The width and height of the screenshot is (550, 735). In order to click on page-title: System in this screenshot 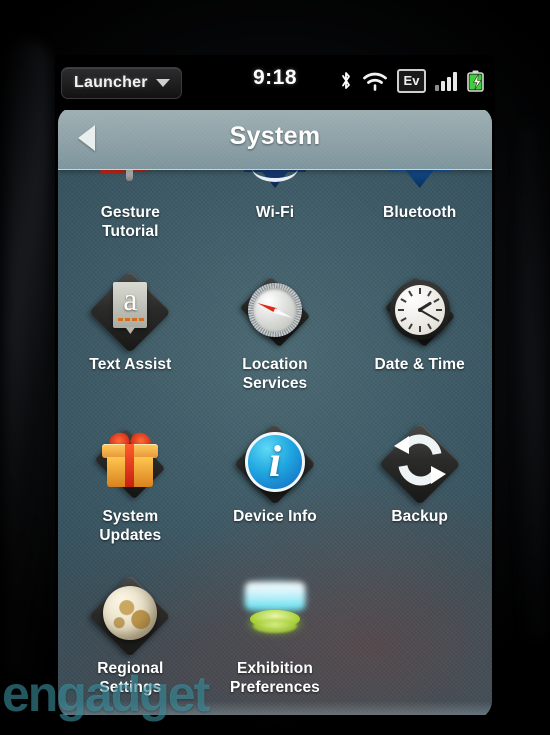, I will do `click(275, 136)`.